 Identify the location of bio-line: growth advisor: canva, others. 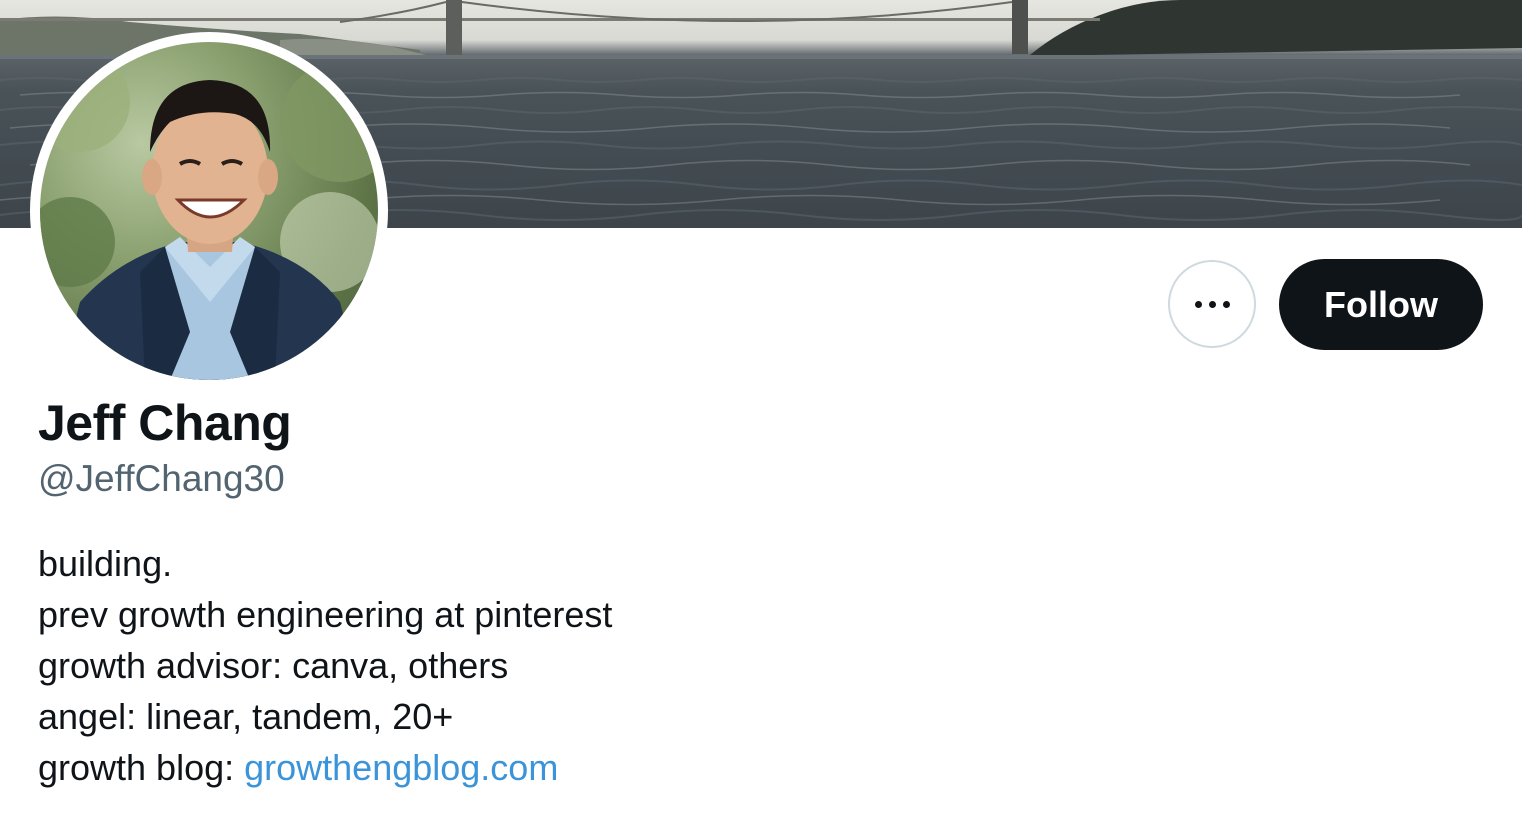
(273, 665).